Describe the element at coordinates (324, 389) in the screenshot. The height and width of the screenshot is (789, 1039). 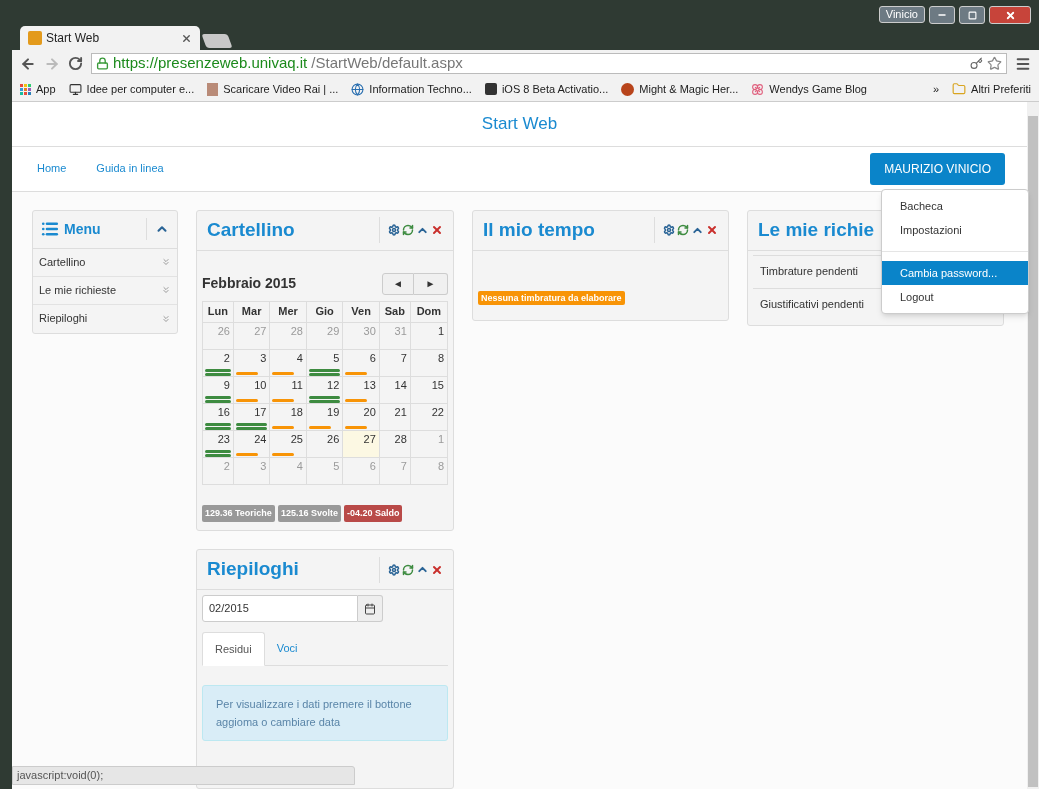
I see `calendar-day: 12` at that location.